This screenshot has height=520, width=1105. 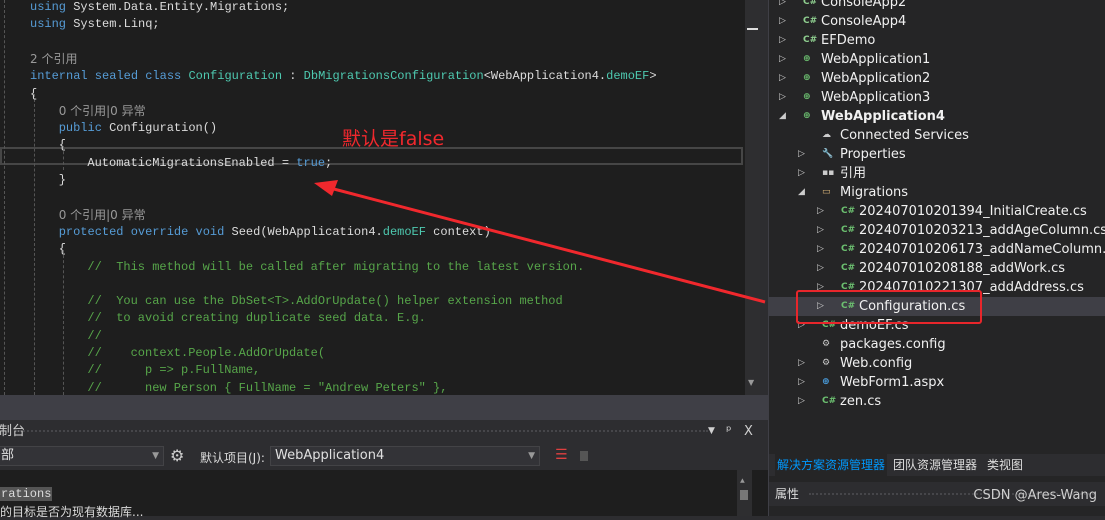 What do you see at coordinates (828, 173) in the screenshot?
I see `references-icon: ▪▪` at bounding box center [828, 173].